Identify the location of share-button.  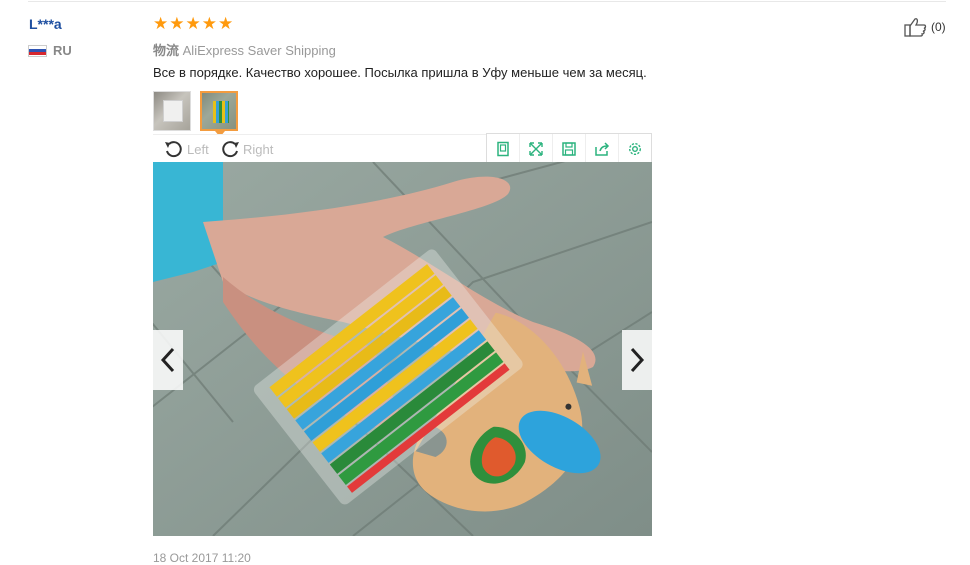
(601, 149).